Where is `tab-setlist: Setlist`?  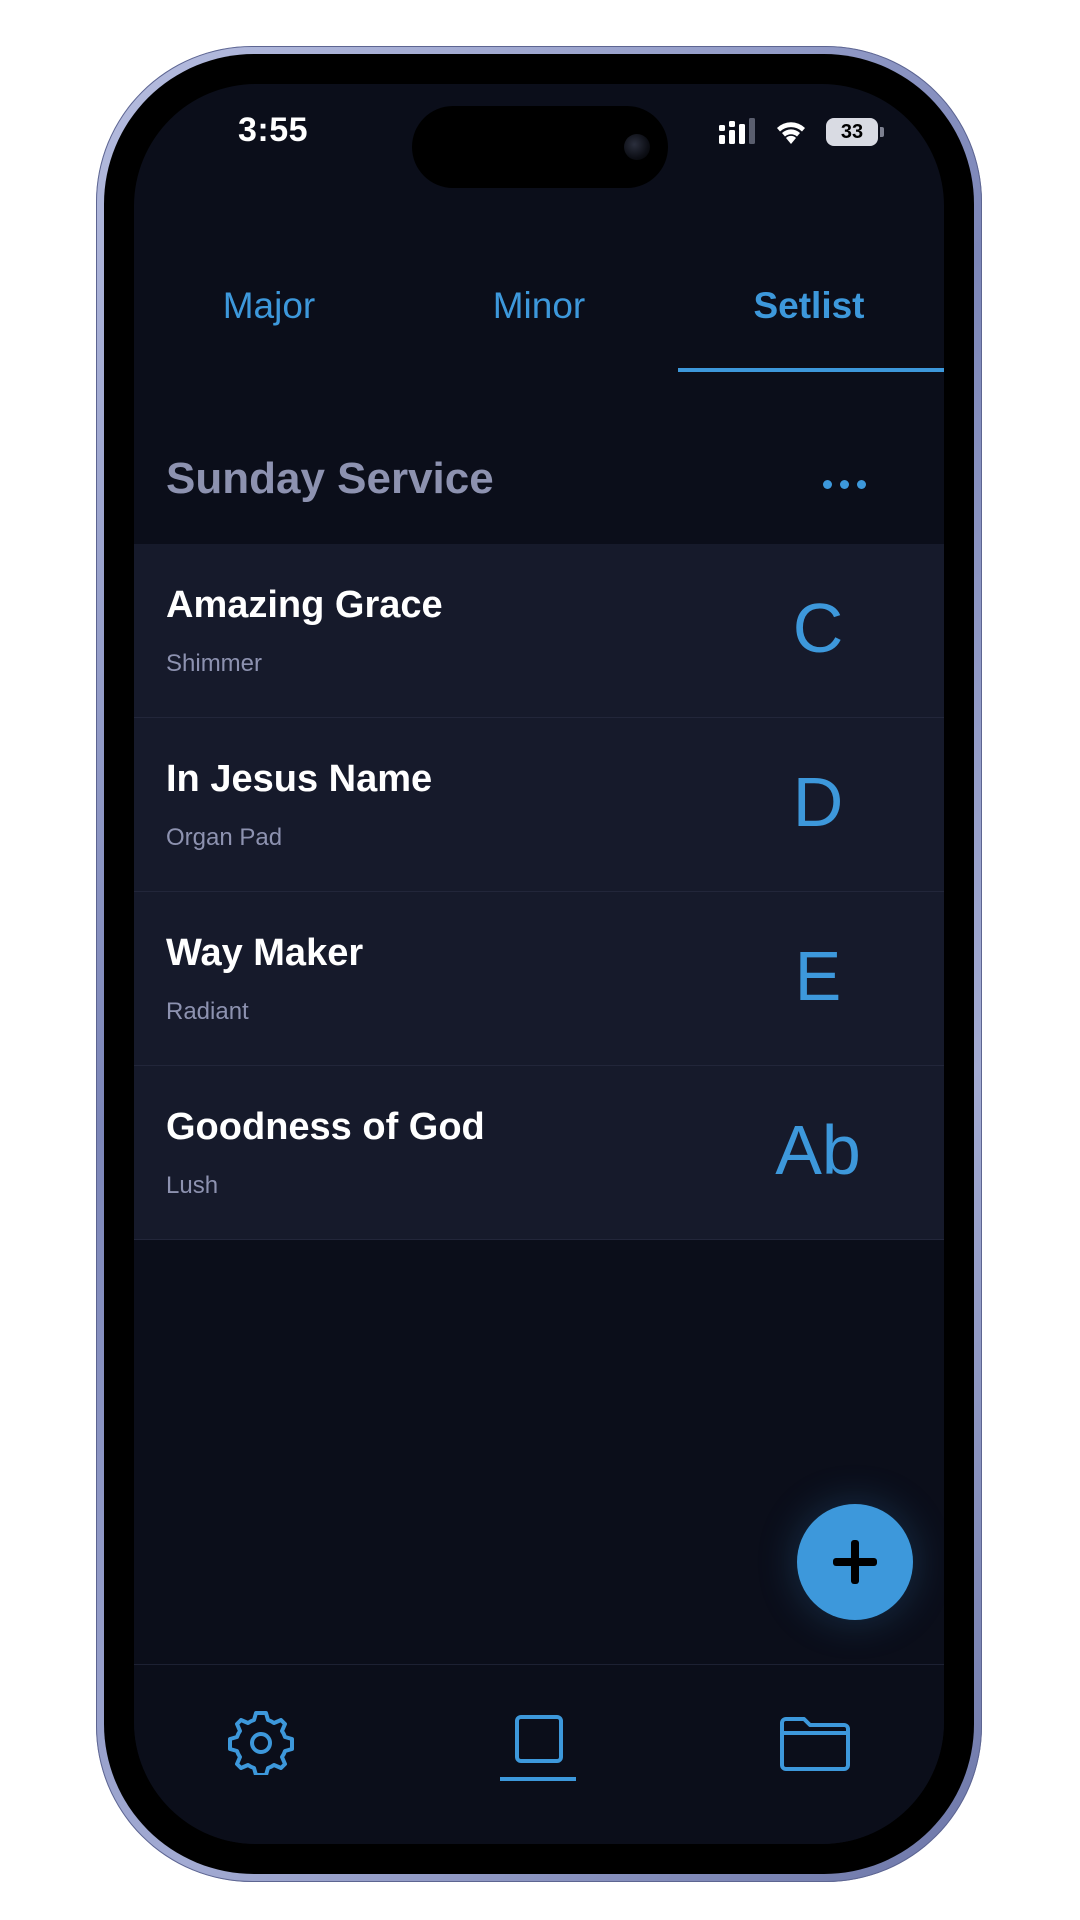
tab-setlist: Setlist is located at coordinates (809, 319).